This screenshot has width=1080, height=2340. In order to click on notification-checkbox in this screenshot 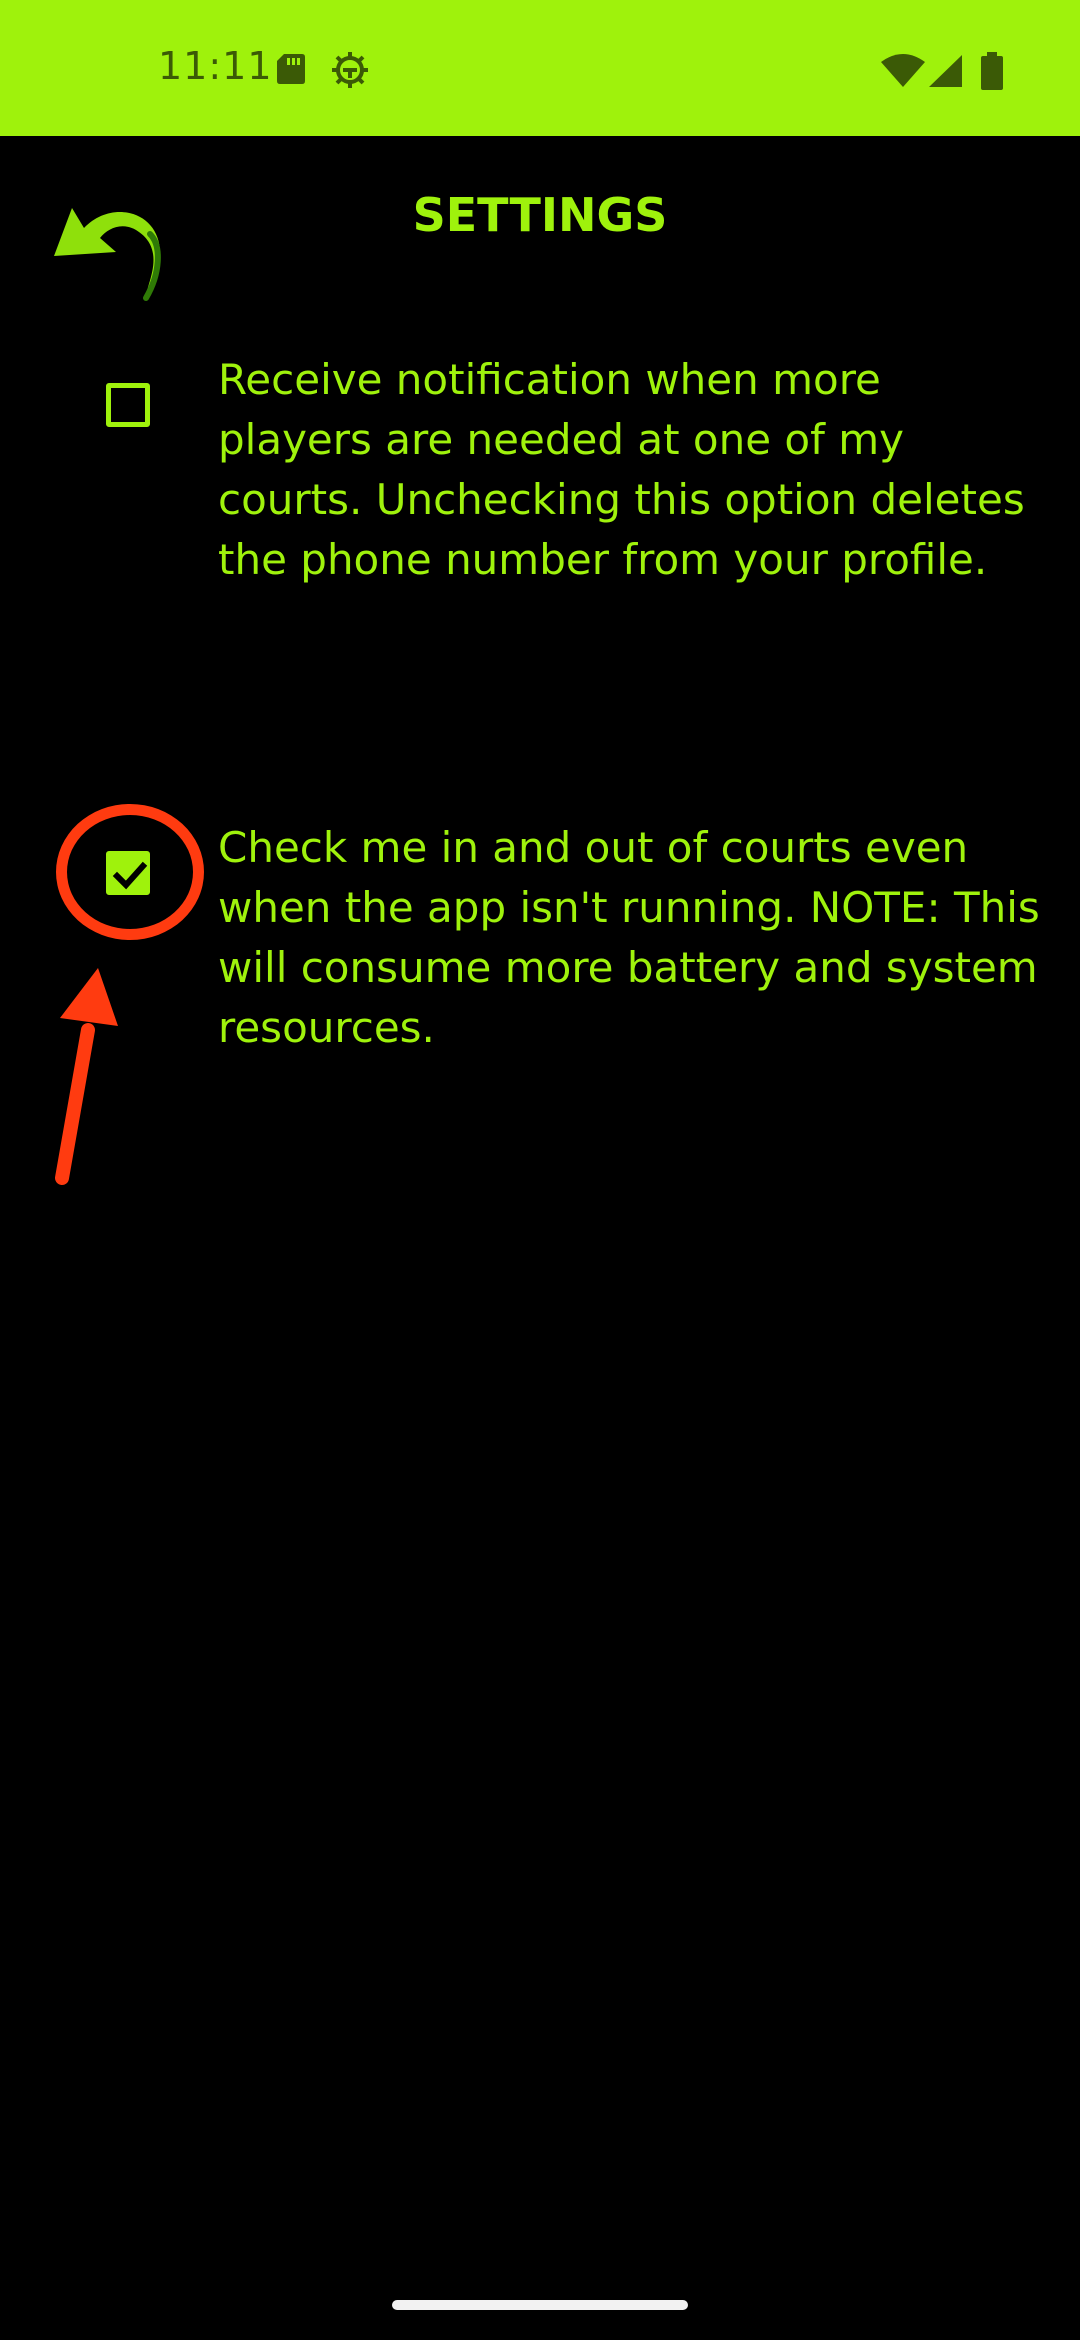, I will do `click(128, 405)`.